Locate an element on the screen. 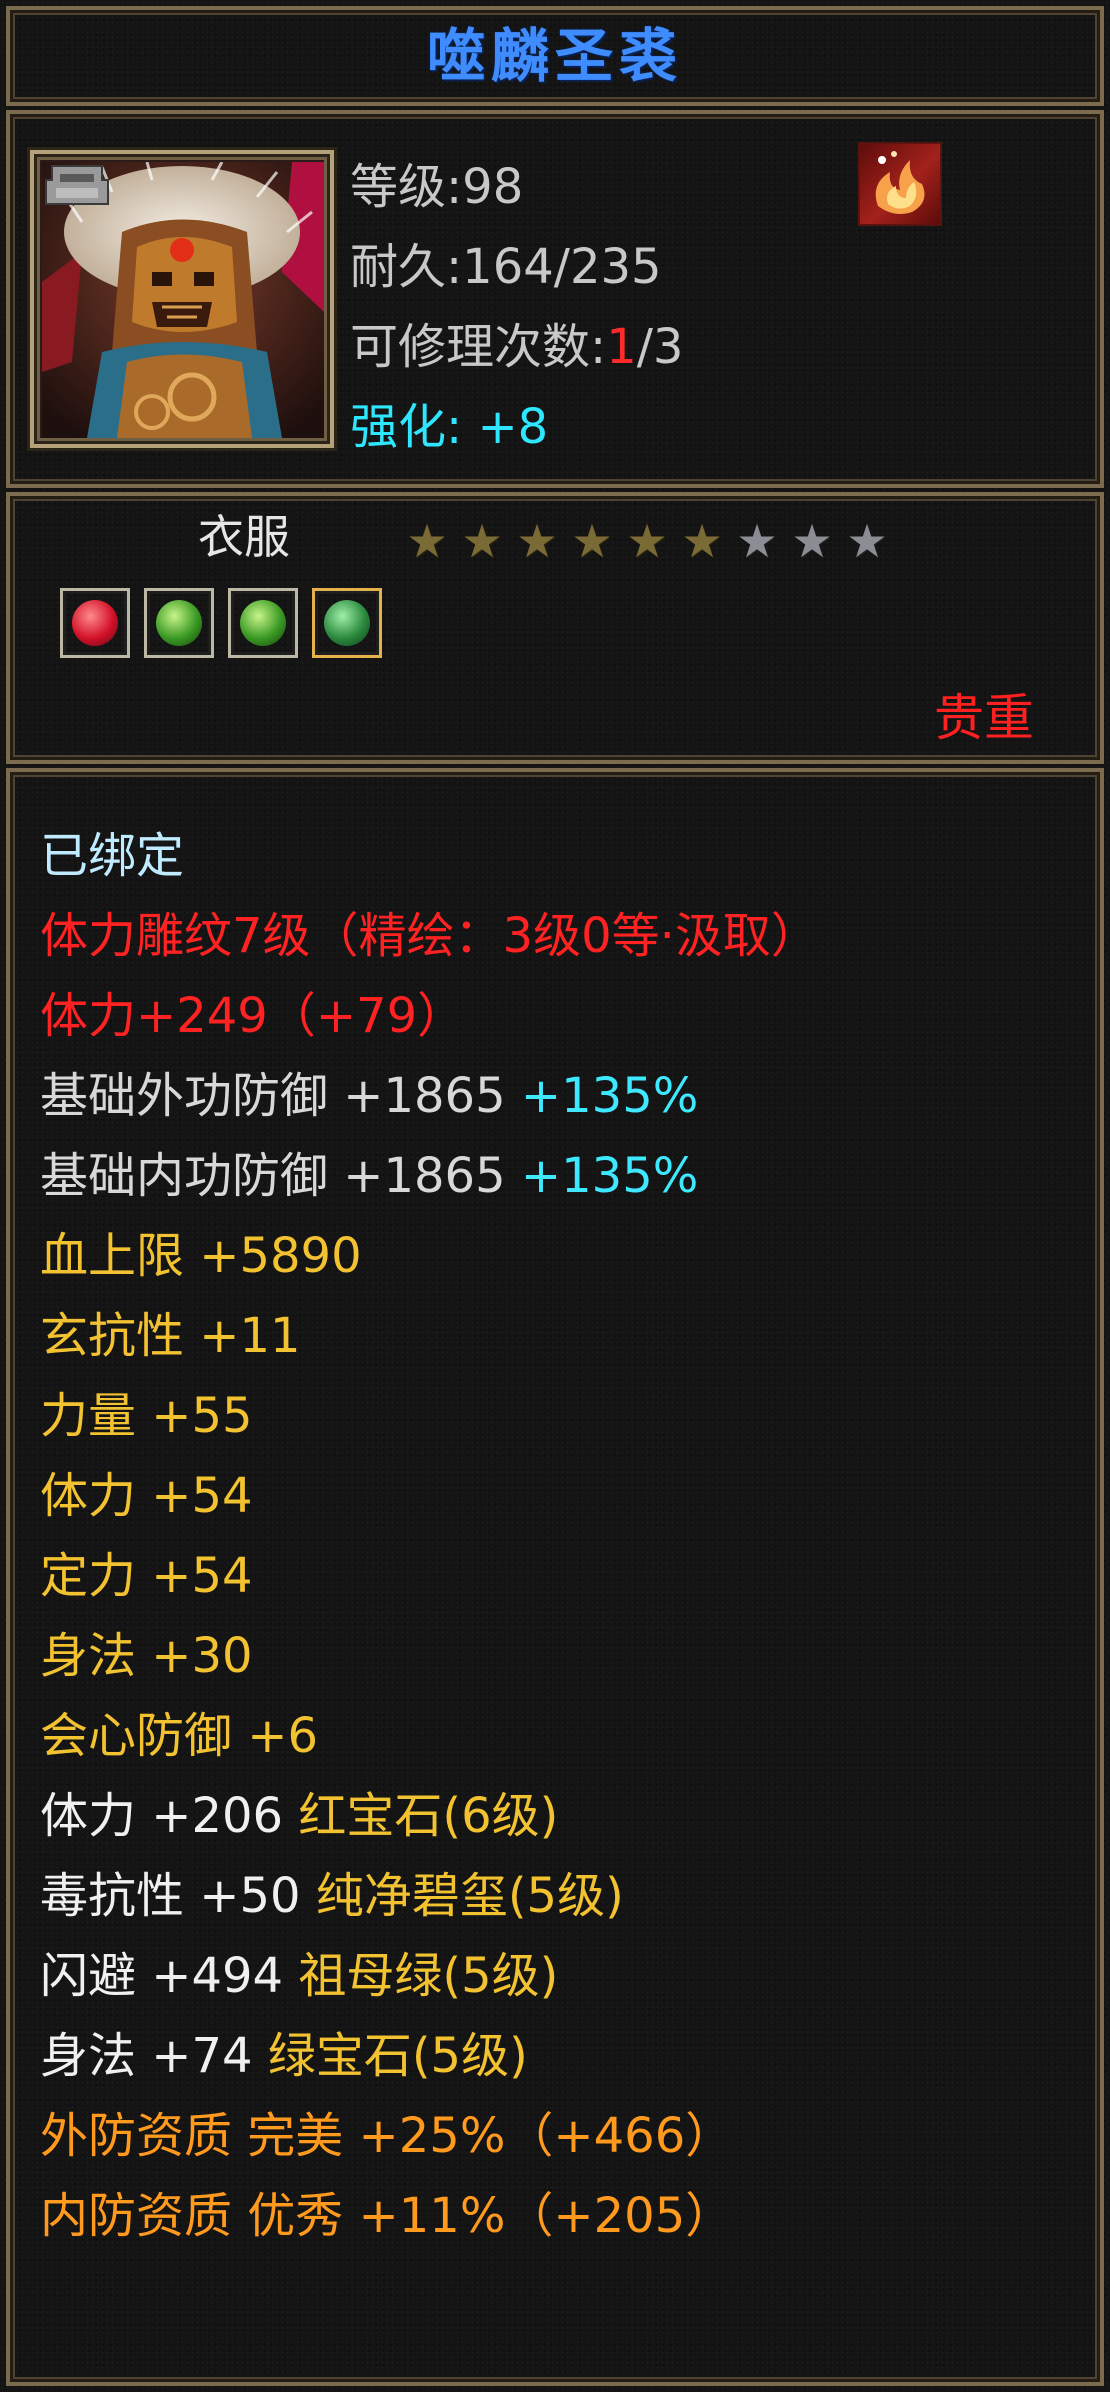  jade-gem-icon is located at coordinates (347, 623).